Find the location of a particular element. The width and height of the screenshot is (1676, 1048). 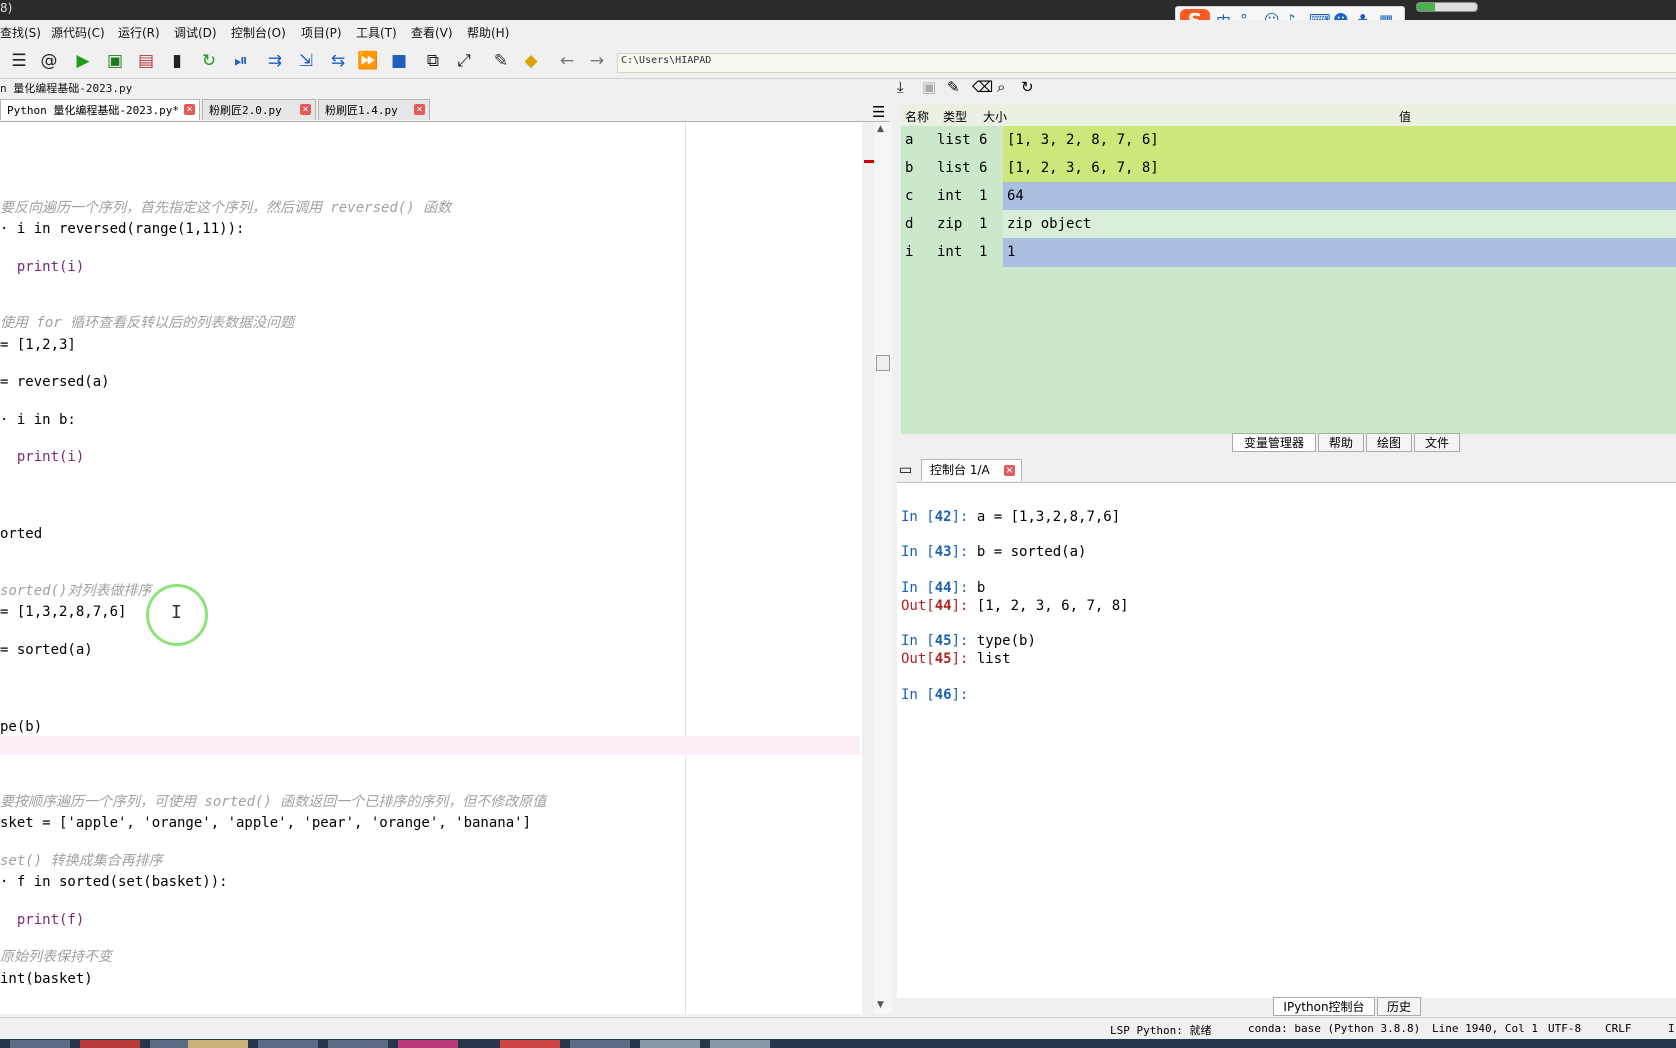

col-type: 类型 is located at coordinates (955, 116).